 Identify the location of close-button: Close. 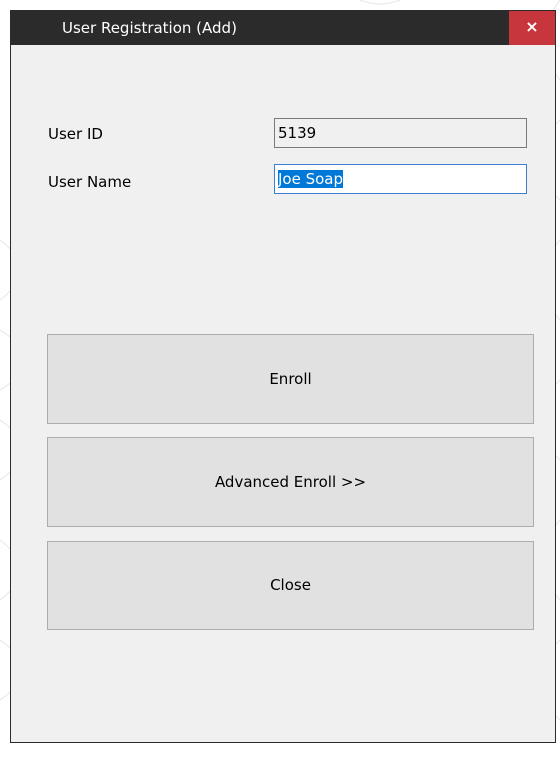
(290, 585).